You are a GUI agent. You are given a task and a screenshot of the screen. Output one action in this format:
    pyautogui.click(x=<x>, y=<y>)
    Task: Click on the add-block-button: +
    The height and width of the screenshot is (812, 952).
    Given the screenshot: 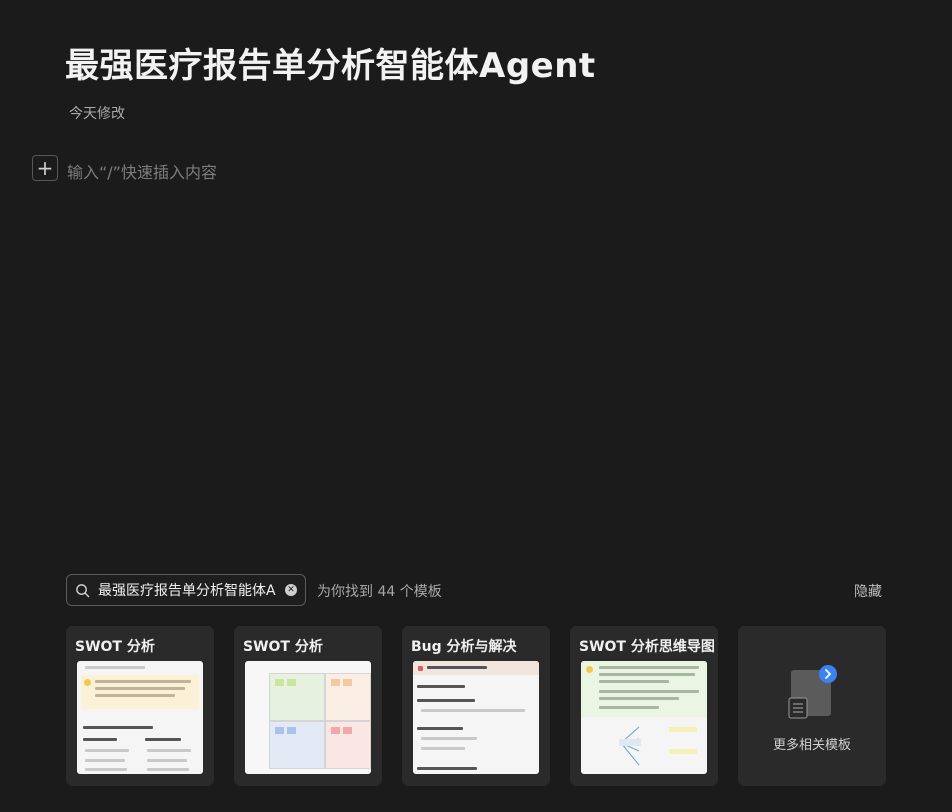 What is the action you would take?
    pyautogui.click(x=45, y=168)
    